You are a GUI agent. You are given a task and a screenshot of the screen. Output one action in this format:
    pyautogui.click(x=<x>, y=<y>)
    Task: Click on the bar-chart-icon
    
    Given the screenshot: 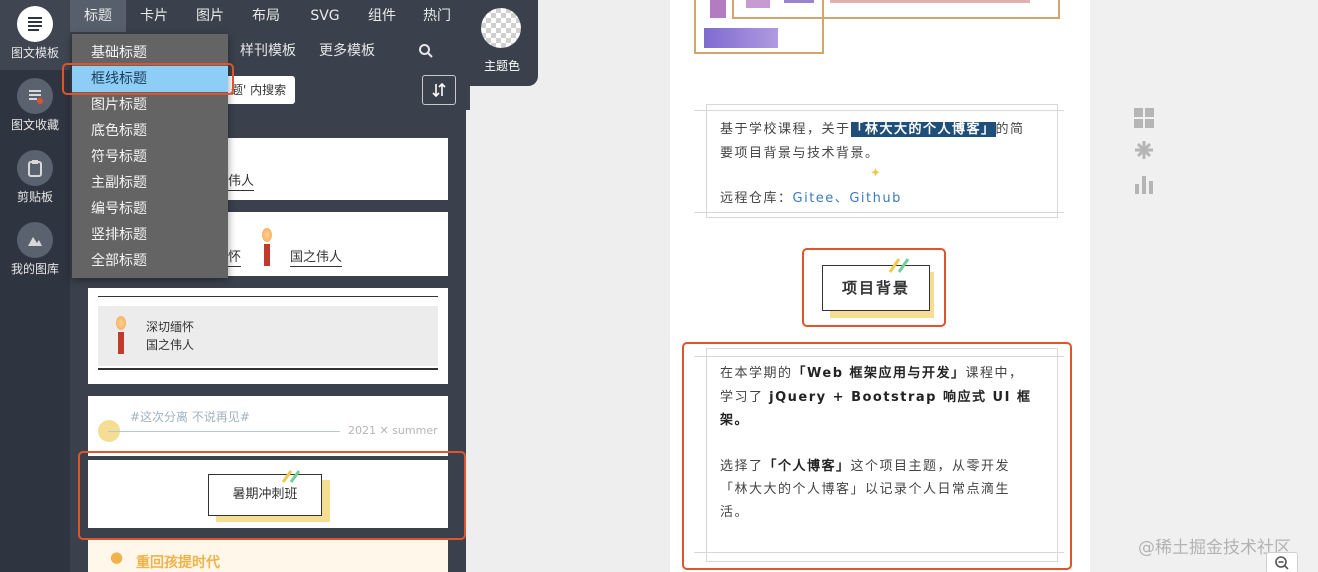 What is the action you would take?
    pyautogui.click(x=1144, y=186)
    